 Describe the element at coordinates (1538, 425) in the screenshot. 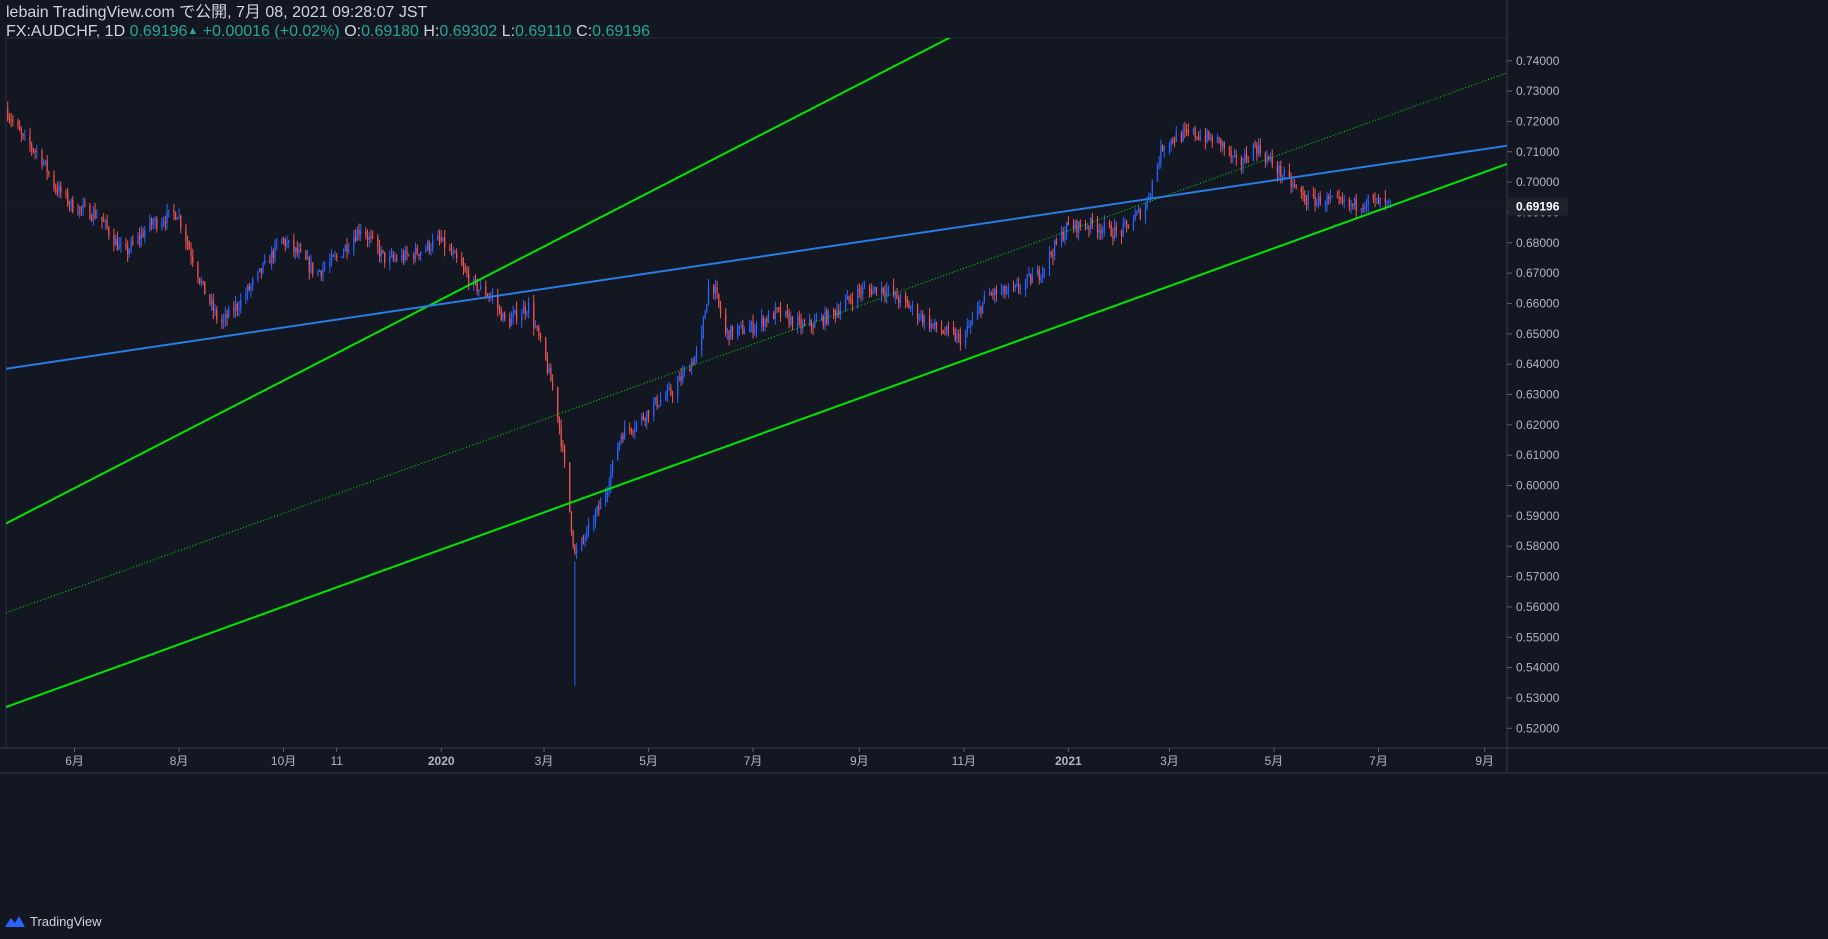

I see `y-tick-label: 0.62000` at that location.